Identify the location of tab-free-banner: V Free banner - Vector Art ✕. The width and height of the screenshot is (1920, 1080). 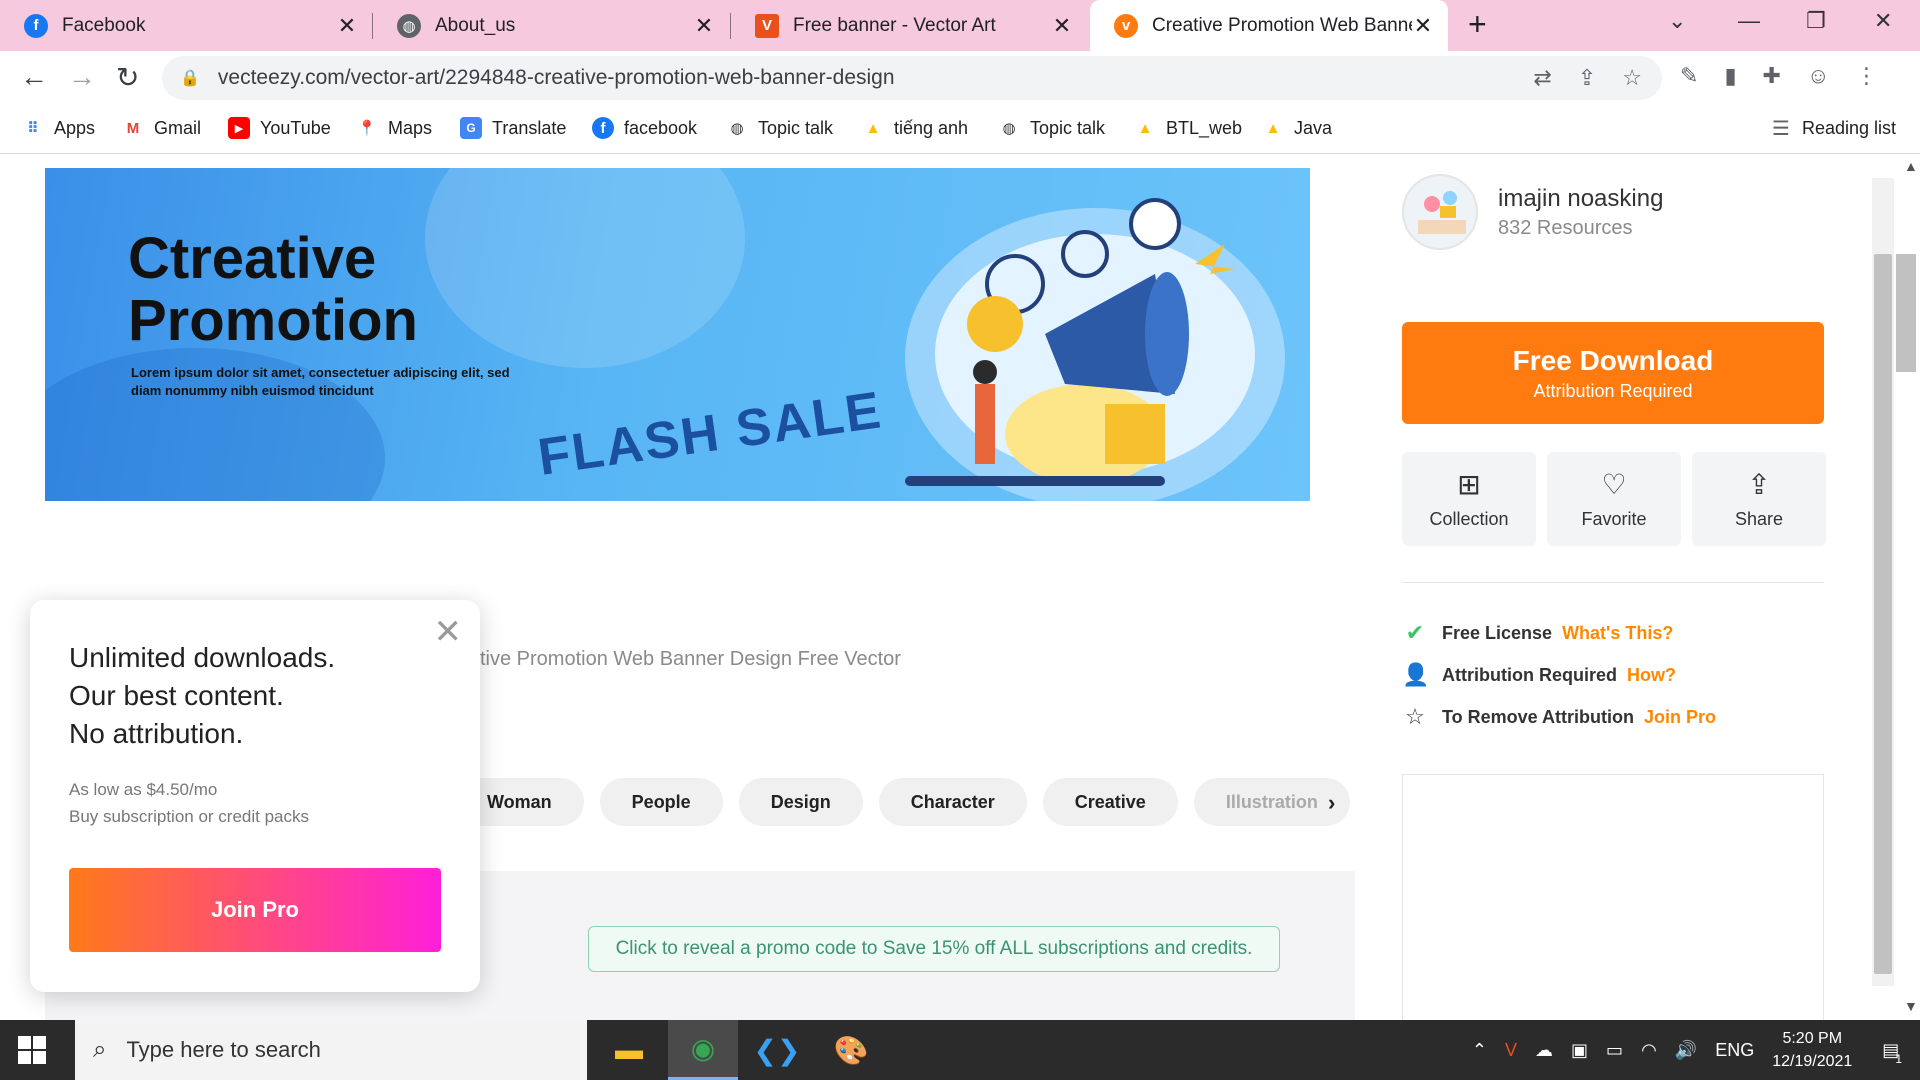
(909, 25).